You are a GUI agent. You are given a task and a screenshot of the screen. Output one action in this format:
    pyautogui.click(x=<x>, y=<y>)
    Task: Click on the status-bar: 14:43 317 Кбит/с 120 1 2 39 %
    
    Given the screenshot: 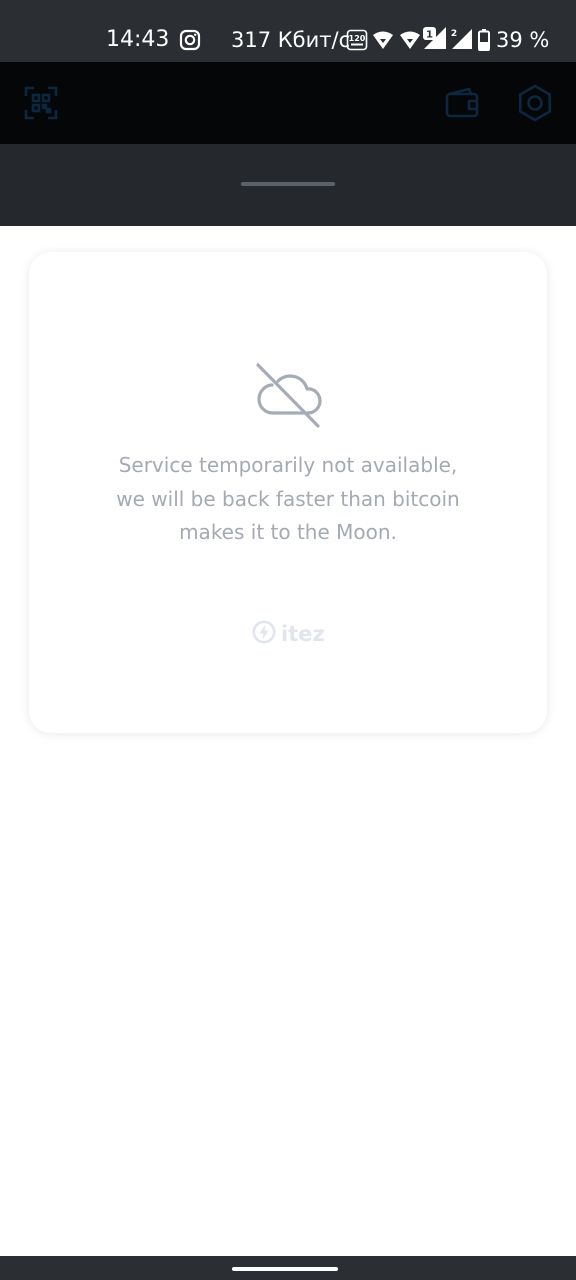 What is the action you would take?
    pyautogui.click(x=288, y=31)
    